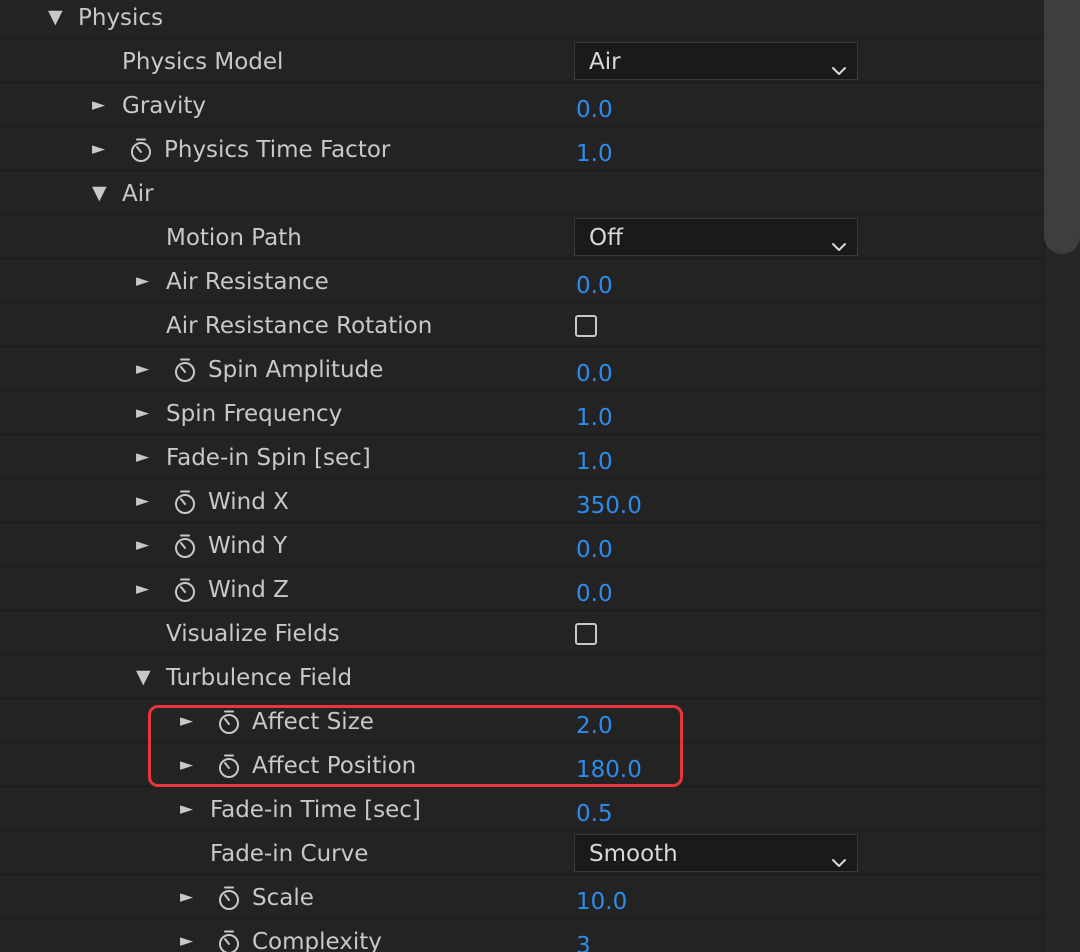 The height and width of the screenshot is (952, 1080). Describe the element at coordinates (522, 369) in the screenshot. I see `property-row-spin-amplitude: ► Spin Amplitude 0.0` at that location.